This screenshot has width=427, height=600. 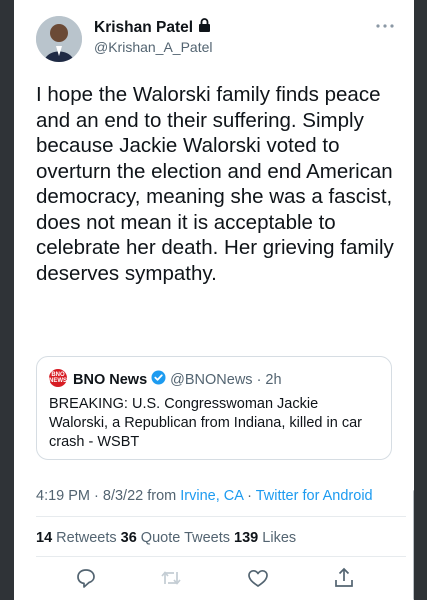 I want to click on quotes-count: 36, so click(x=128, y=538).